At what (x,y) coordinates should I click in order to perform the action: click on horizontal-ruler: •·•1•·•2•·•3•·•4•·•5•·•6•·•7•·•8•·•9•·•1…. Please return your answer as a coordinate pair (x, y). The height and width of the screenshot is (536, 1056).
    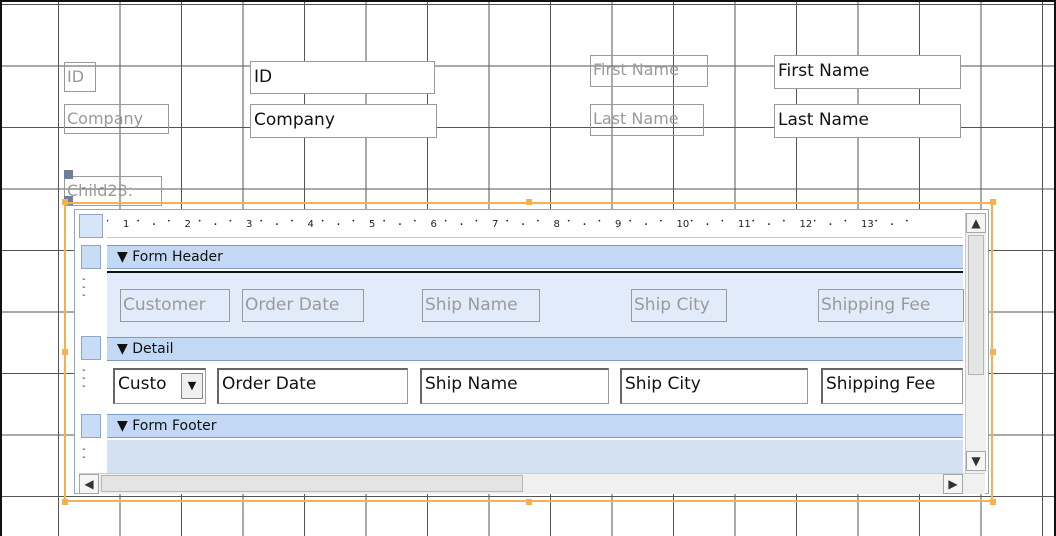
    Looking at the image, I should click on (535, 225).